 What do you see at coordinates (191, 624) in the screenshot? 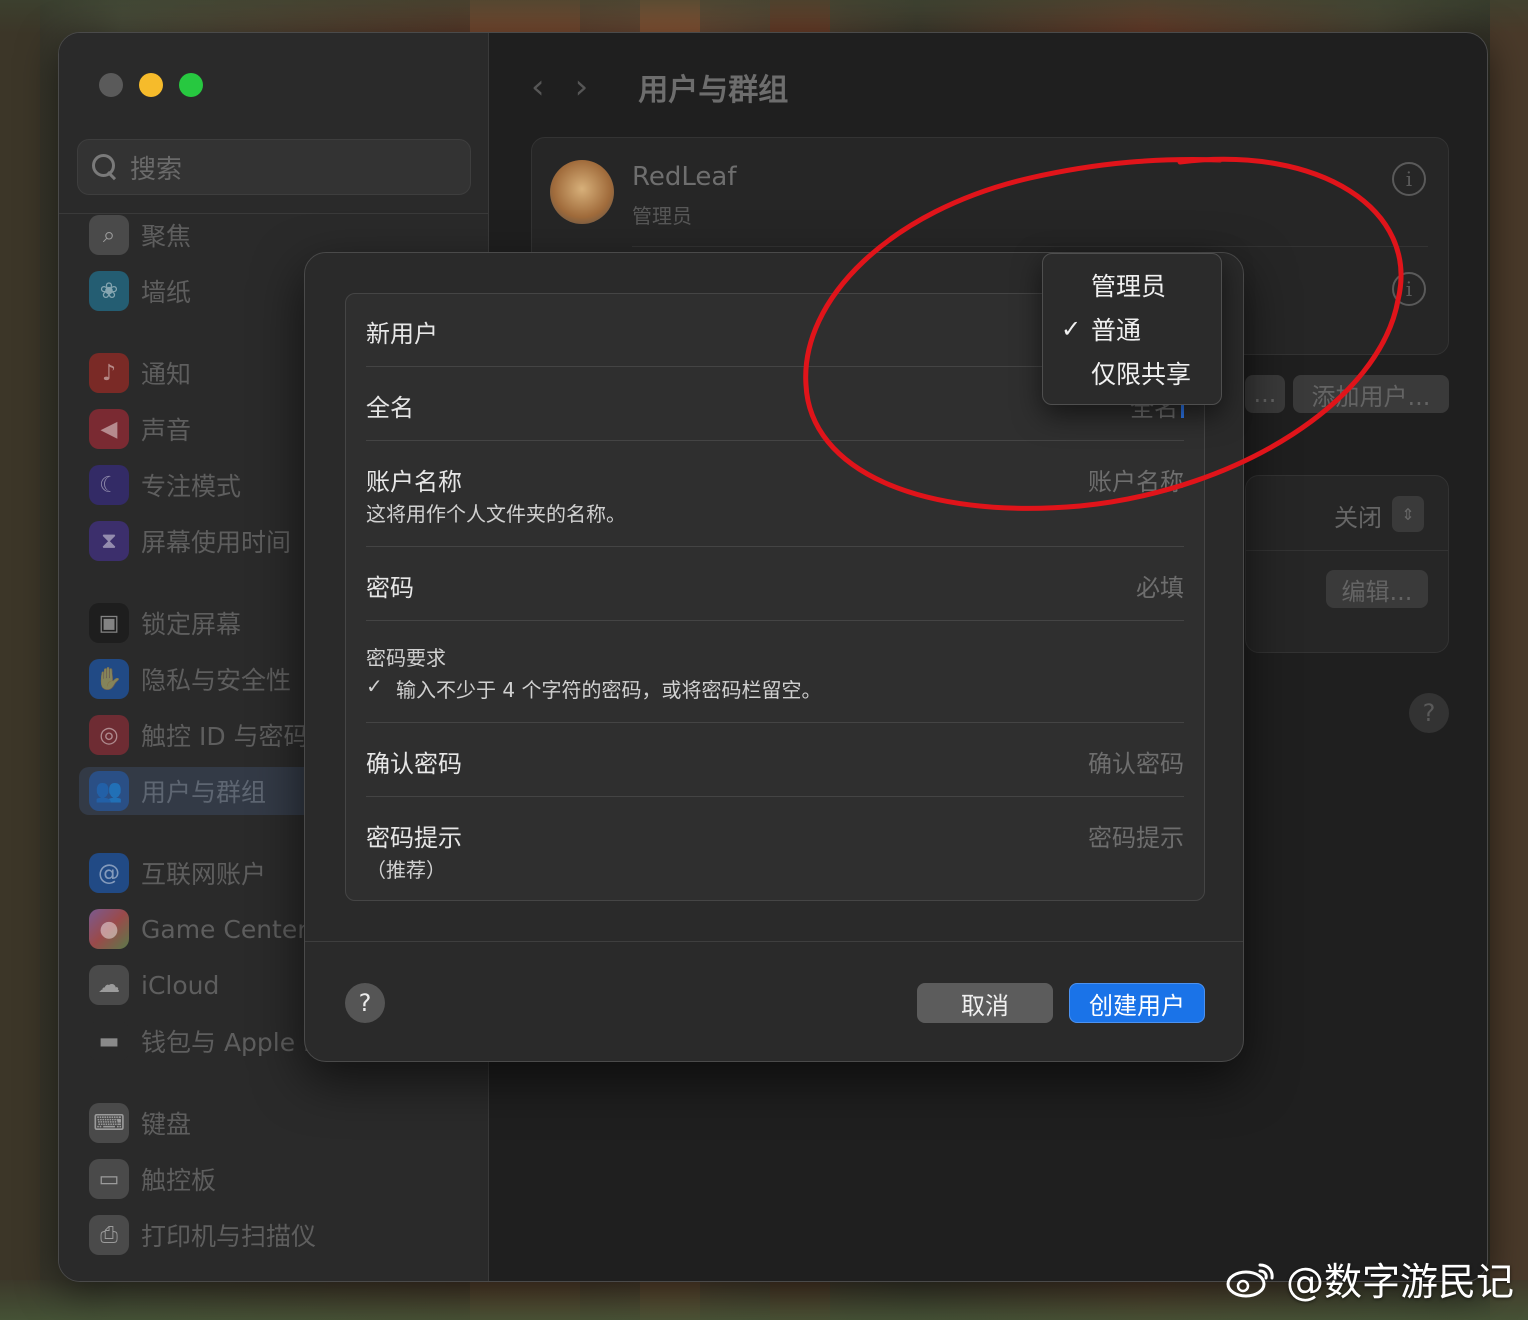
I see `sidebar-item-label: 锁定屏幕` at bounding box center [191, 624].